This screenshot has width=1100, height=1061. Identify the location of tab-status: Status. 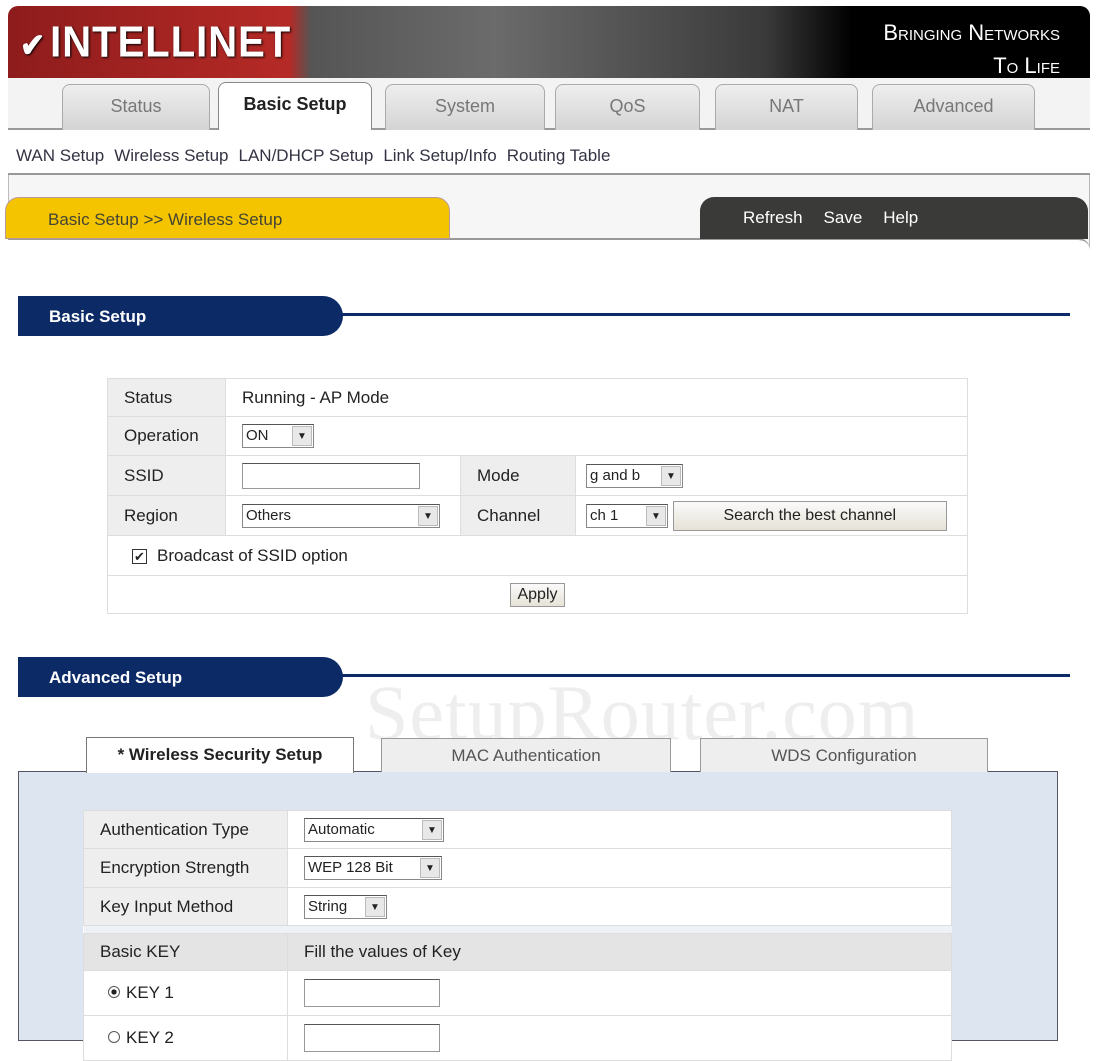
(136, 107).